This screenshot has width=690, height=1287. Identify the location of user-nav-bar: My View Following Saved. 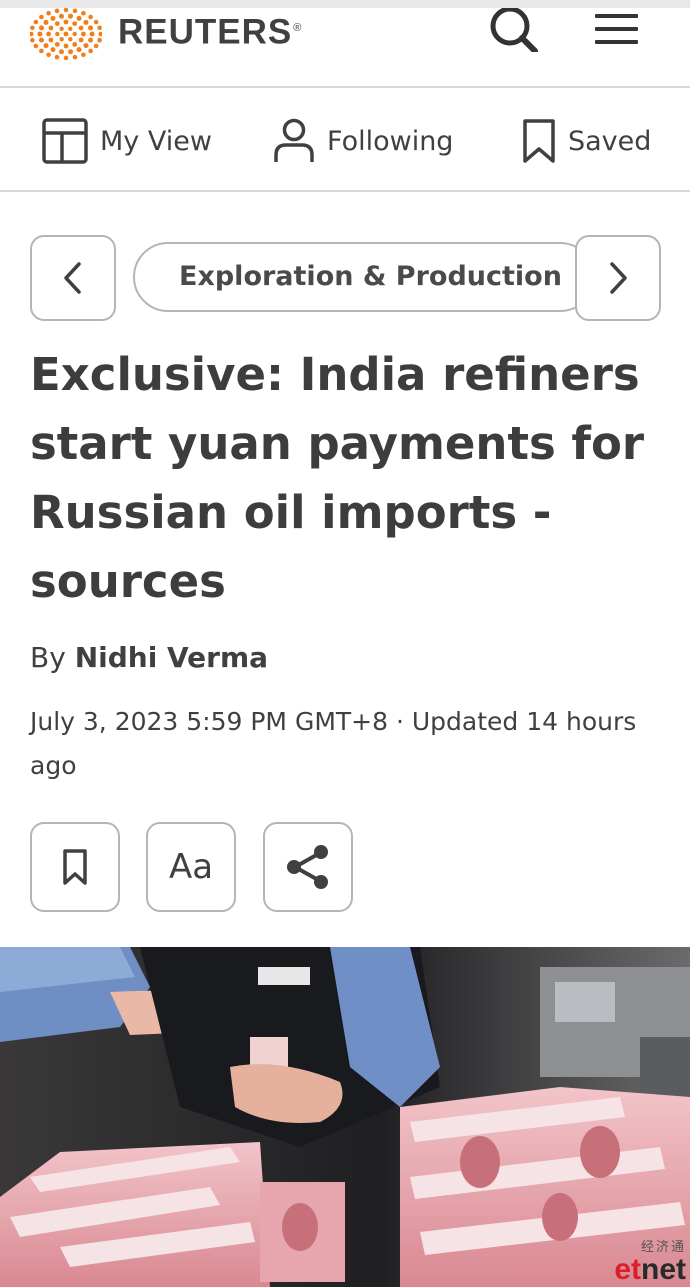
(345, 141).